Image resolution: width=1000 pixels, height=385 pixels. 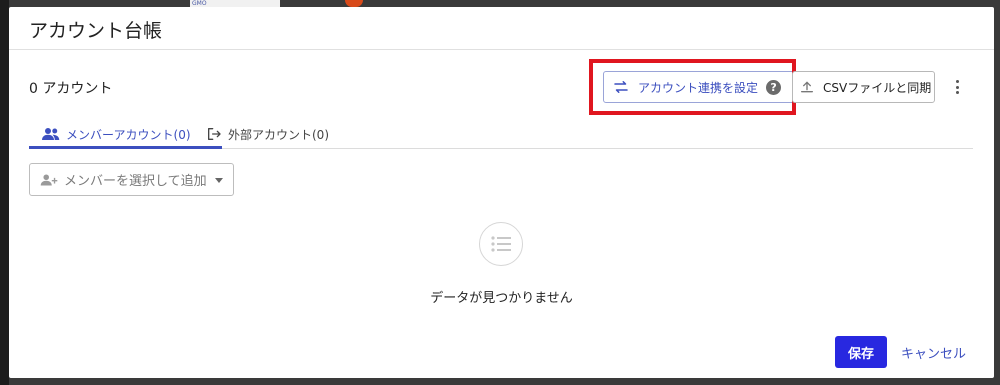 I want to click on cancel-button: キャンセル, so click(x=933, y=352).